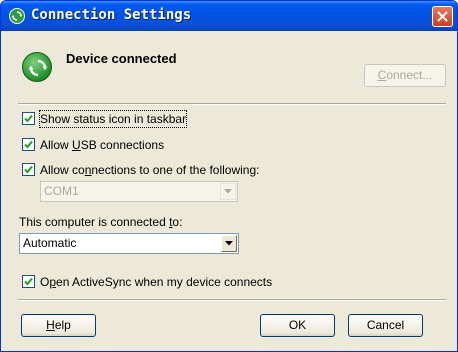 The height and width of the screenshot is (352, 458). What do you see at coordinates (113, 119) in the screenshot?
I see `show-status-icon-label: Show status icon in taskbar` at bounding box center [113, 119].